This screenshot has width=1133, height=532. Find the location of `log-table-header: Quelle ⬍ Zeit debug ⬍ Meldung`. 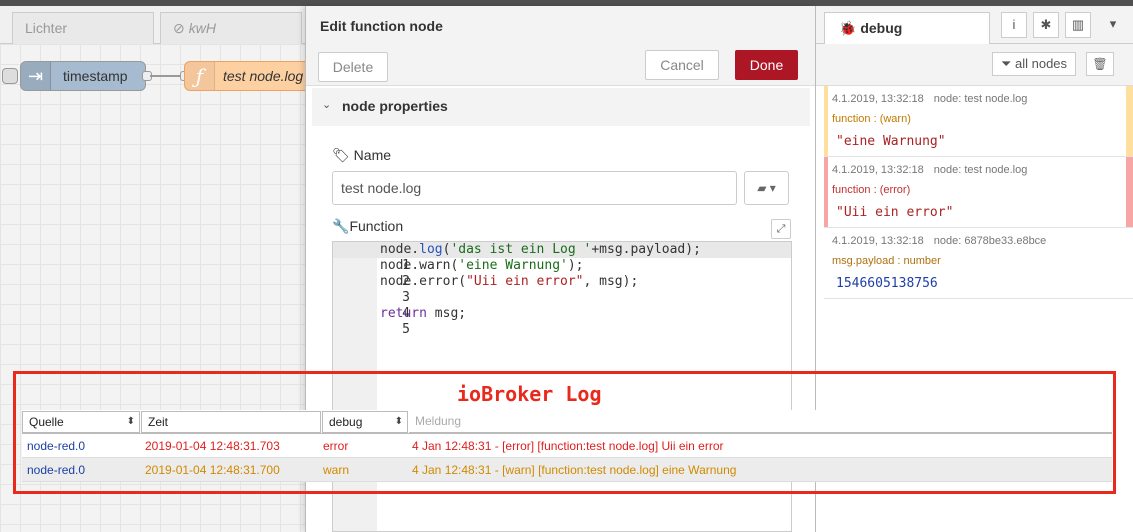

log-table-header: Quelle ⬍ Zeit debug ⬍ Meldung is located at coordinates (567, 422).